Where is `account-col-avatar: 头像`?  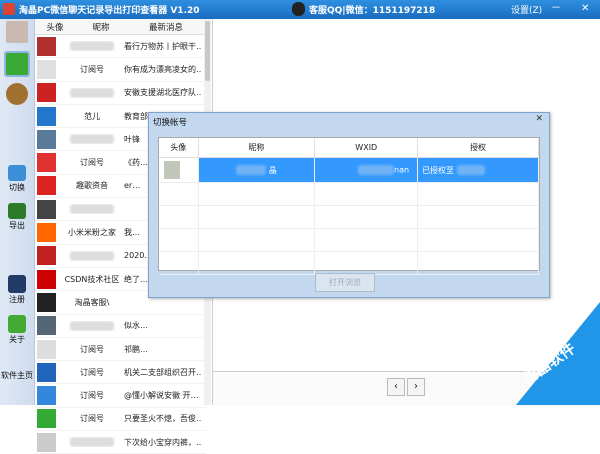 account-col-avatar: 头像 is located at coordinates (179, 148).